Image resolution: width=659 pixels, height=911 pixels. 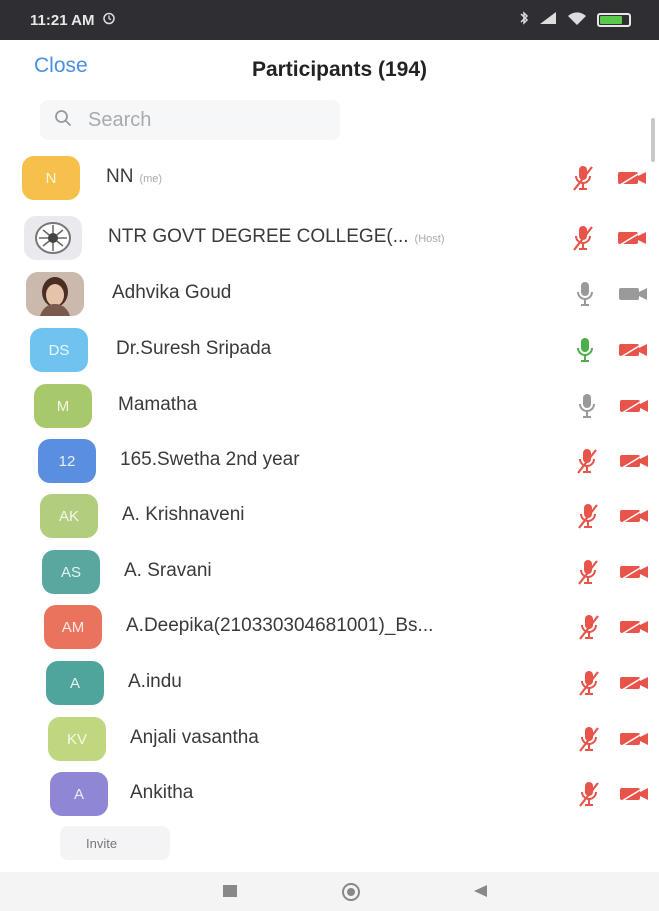 I want to click on avatar-initials: N, so click(x=51, y=178).